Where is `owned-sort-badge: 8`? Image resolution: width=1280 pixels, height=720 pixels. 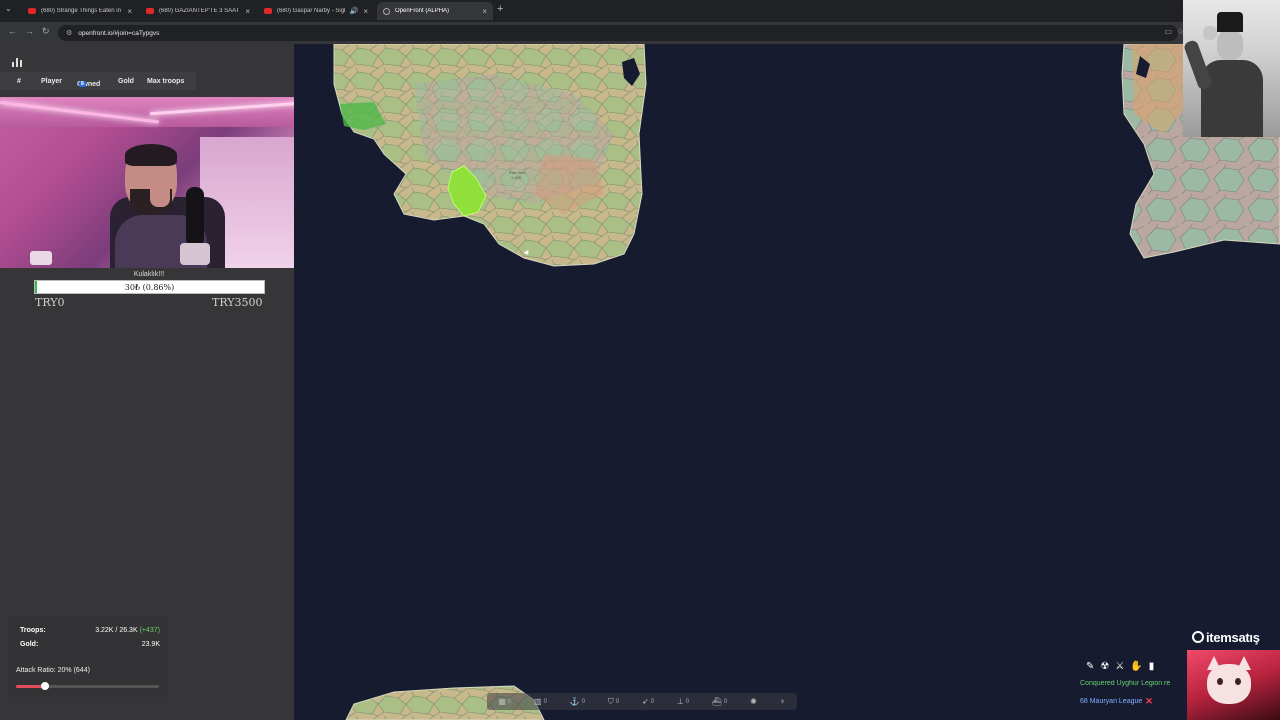
owned-sort-badge: 8 is located at coordinates (82, 84).